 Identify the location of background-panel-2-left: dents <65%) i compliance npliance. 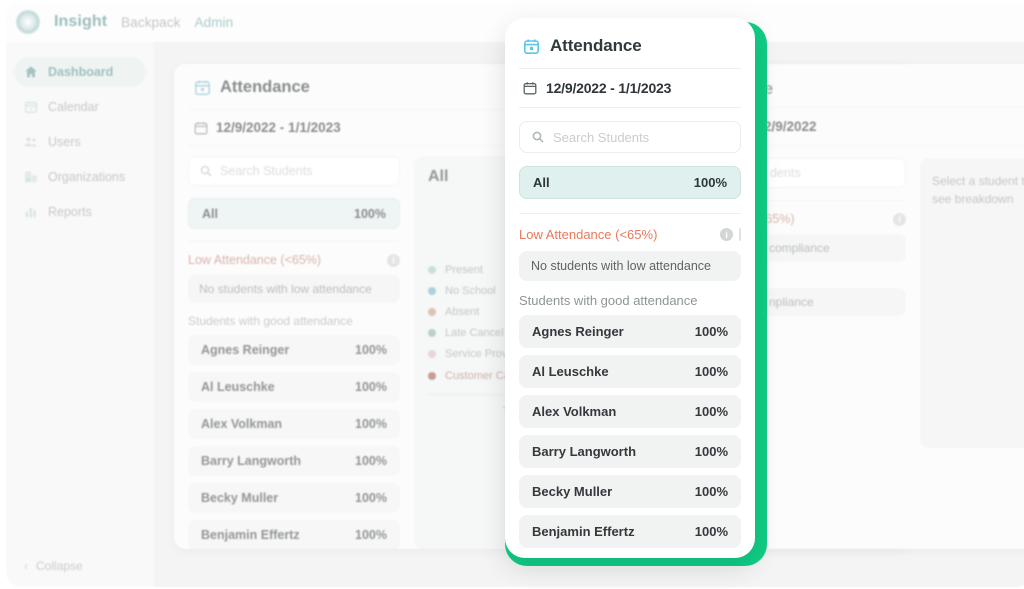
(832, 303).